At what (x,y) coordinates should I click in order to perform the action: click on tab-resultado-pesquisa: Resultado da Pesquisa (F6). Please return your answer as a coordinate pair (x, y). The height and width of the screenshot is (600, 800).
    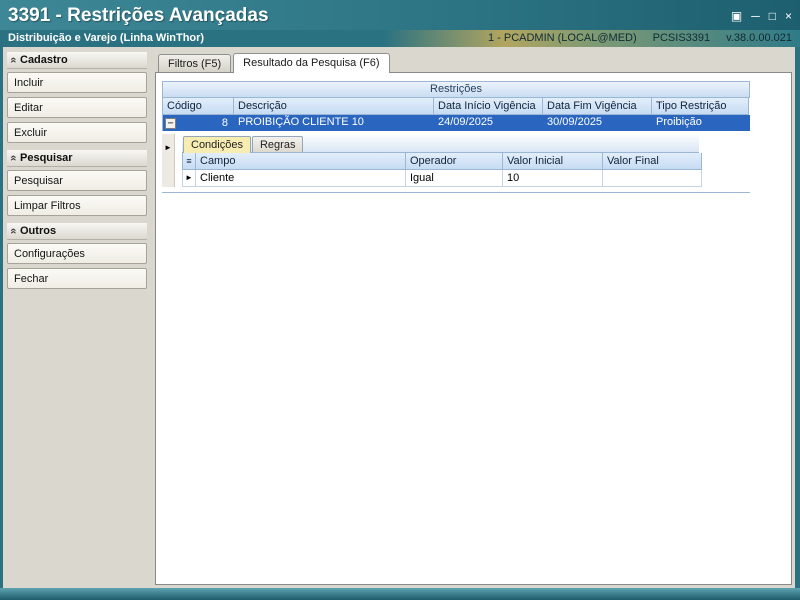
    Looking at the image, I should click on (311, 63).